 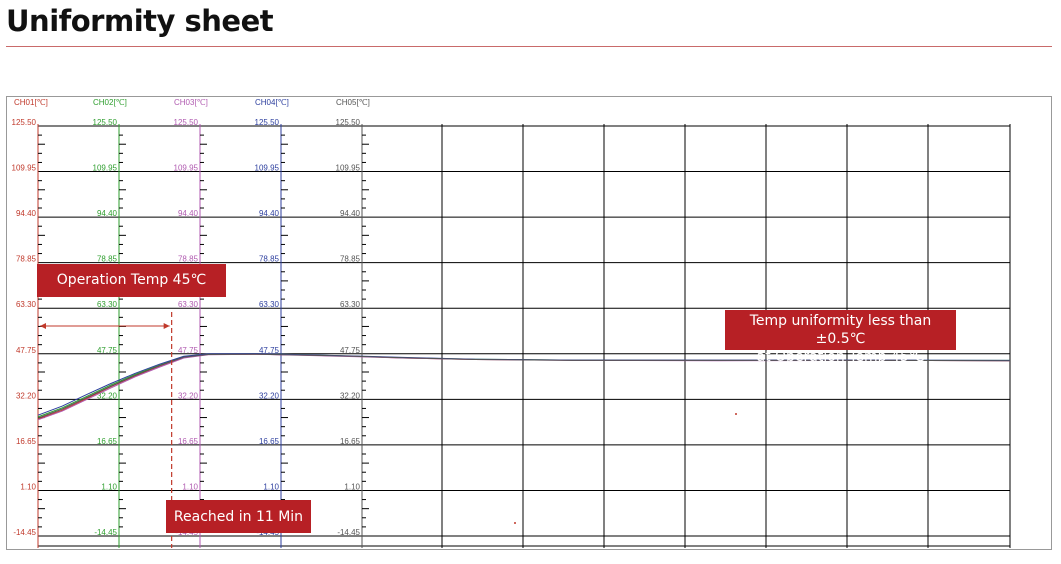 I want to click on channel-header: CH01[℃], so click(x=31, y=102).